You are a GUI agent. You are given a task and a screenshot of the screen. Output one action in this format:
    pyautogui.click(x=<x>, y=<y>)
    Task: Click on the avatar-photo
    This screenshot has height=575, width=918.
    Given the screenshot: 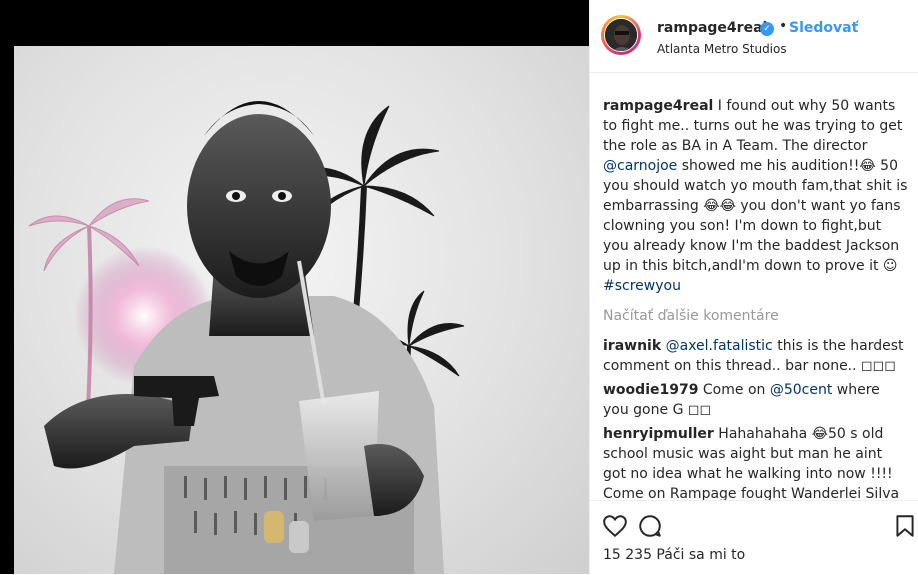 What is the action you would take?
    pyautogui.click(x=621, y=35)
    